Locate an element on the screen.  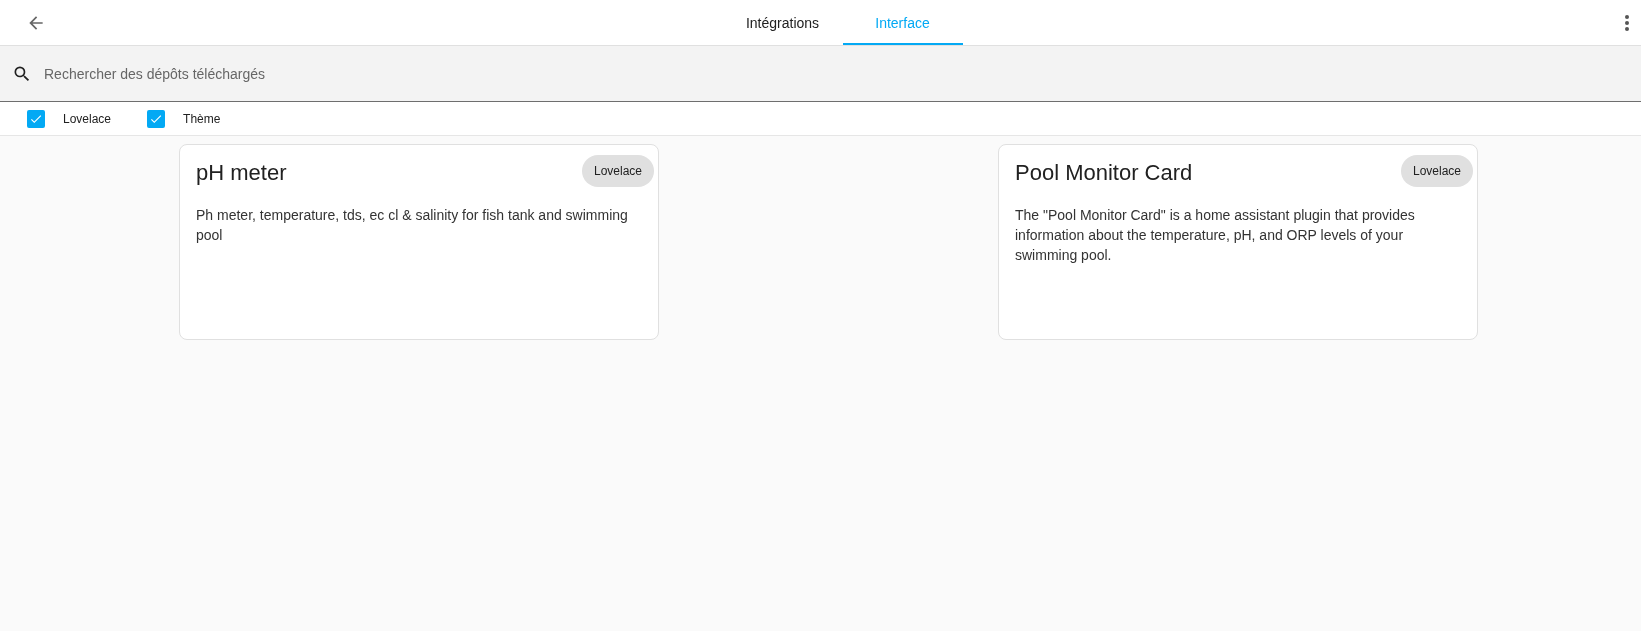
card-description: Ph meter, temperature, tds, ec cl & salinity for fish tank and swimming pool is located at coordinates (412, 225).